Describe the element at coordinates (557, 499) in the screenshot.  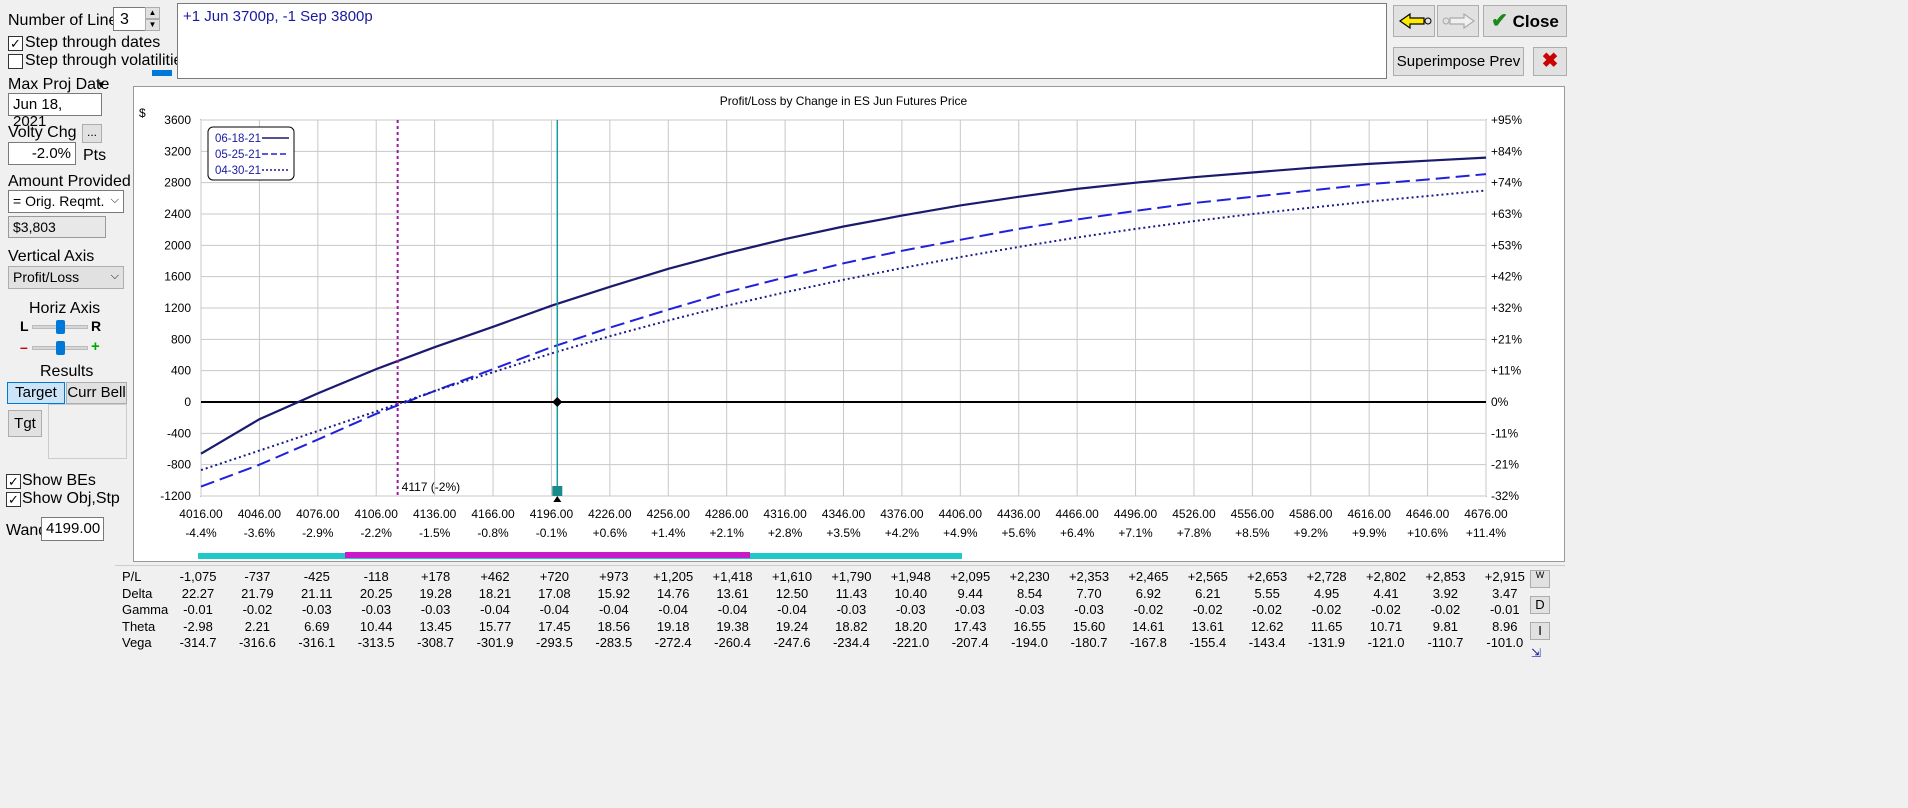
I see `current-price-arrow` at that location.